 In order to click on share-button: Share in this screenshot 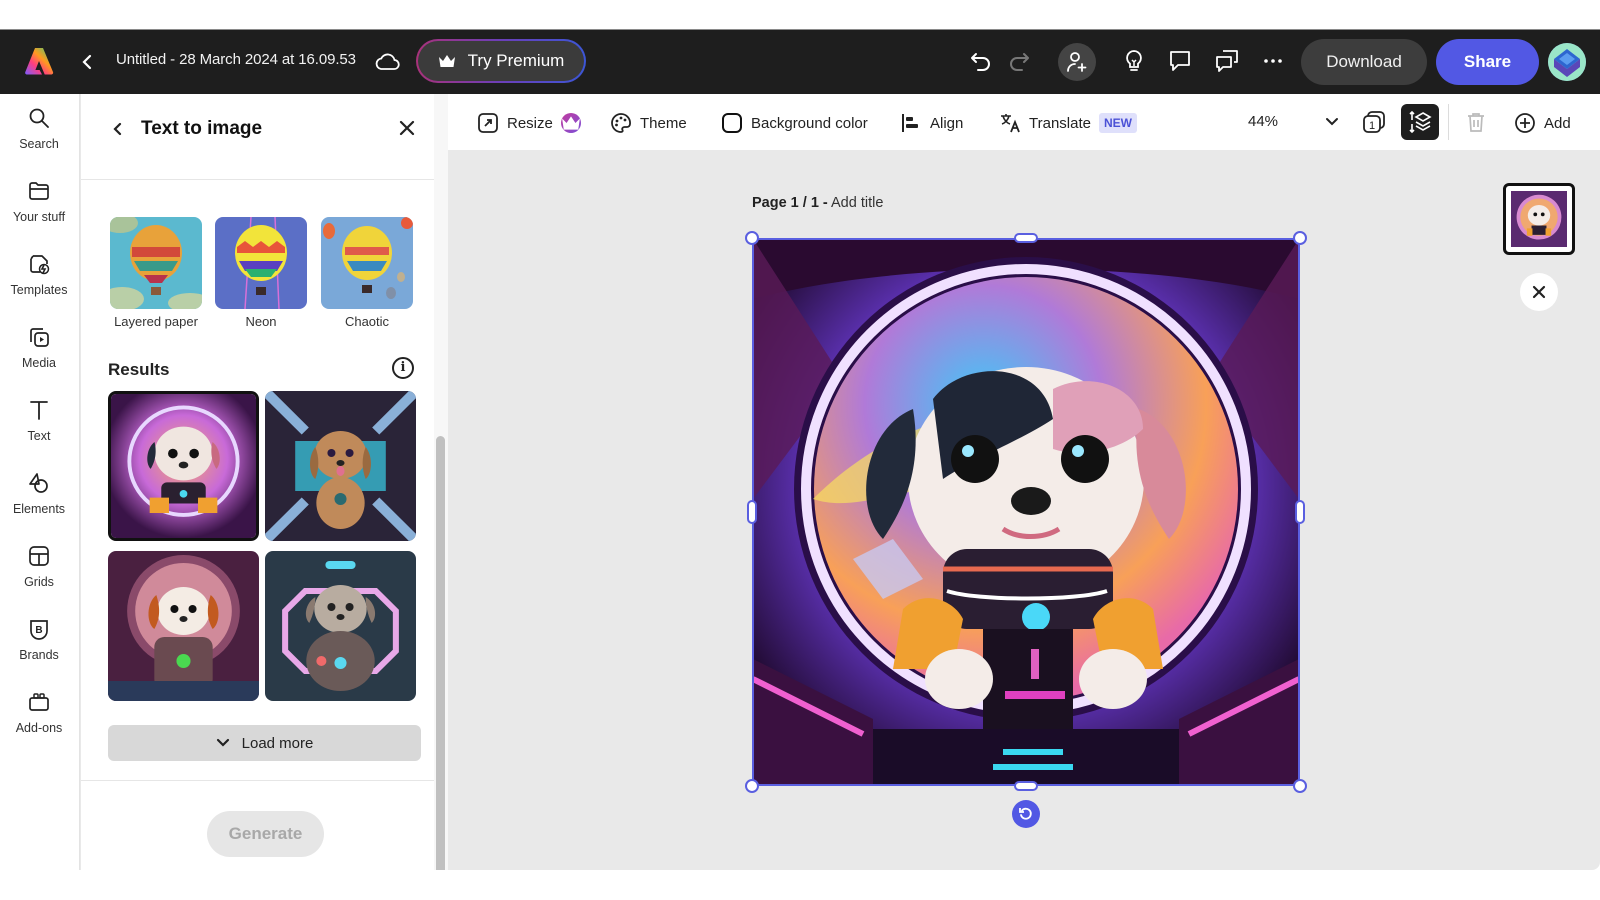, I will do `click(1487, 62)`.